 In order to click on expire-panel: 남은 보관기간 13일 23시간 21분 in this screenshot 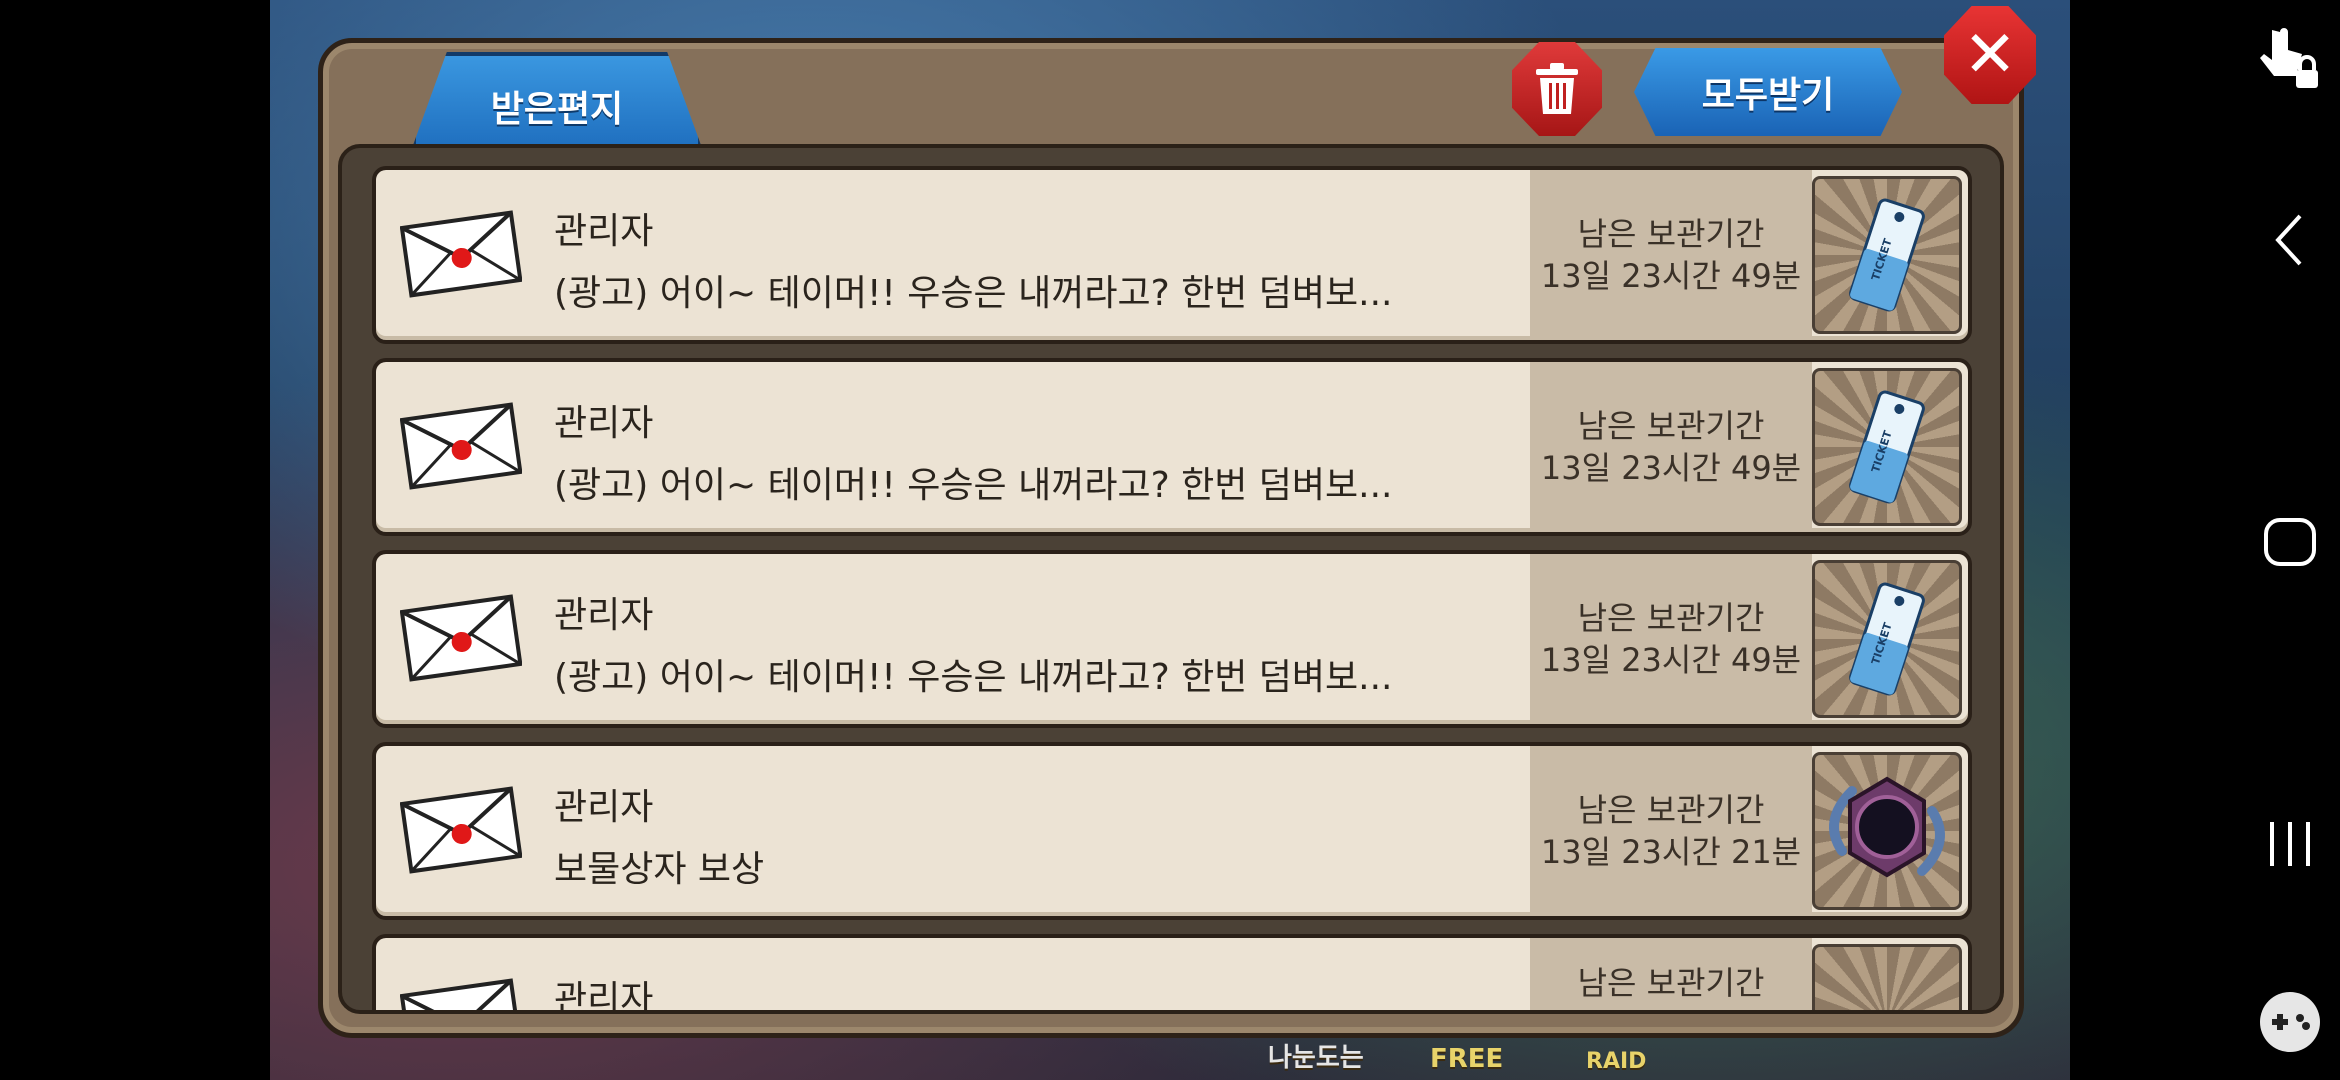, I will do `click(1671, 831)`.